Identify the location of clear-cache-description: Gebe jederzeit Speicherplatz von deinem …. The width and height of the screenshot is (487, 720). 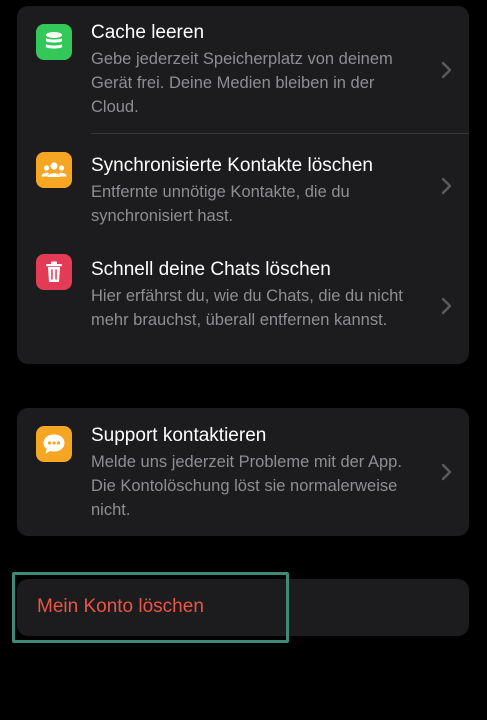
(242, 83).